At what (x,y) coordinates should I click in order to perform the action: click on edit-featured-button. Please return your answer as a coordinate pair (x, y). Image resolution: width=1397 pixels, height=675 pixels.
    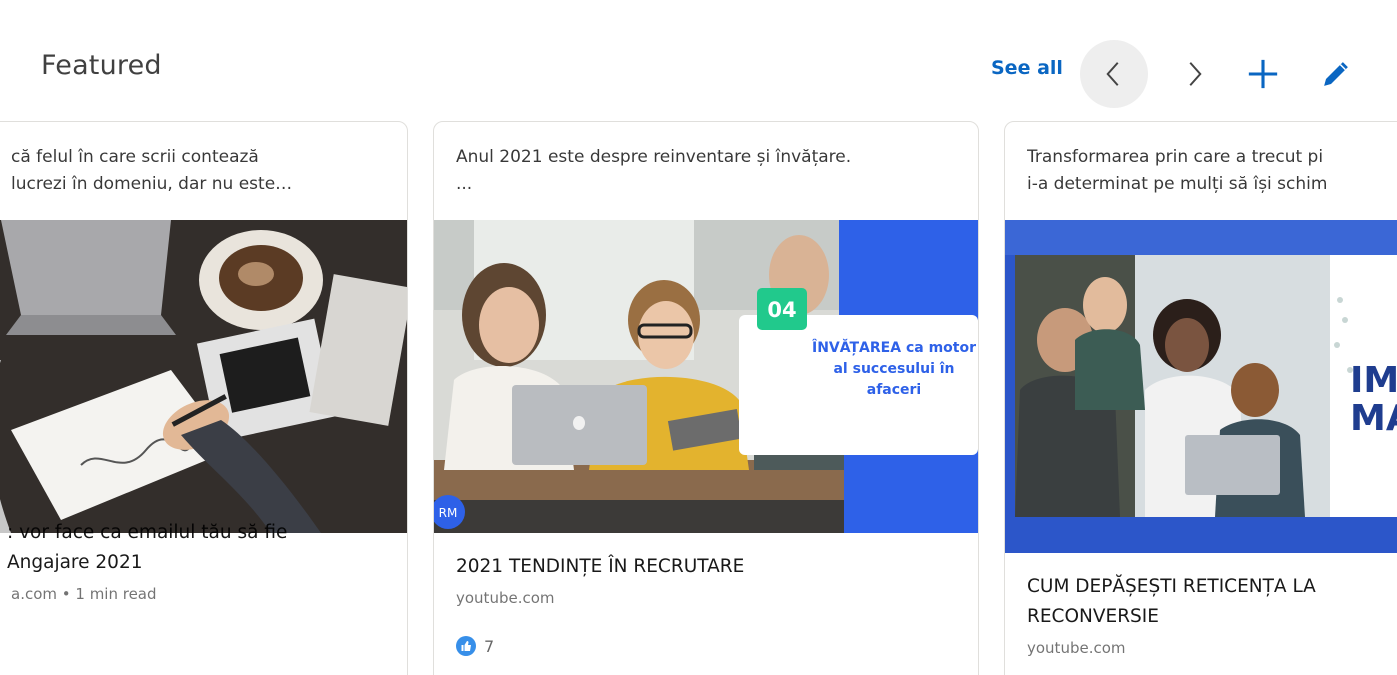
    Looking at the image, I should click on (1336, 74).